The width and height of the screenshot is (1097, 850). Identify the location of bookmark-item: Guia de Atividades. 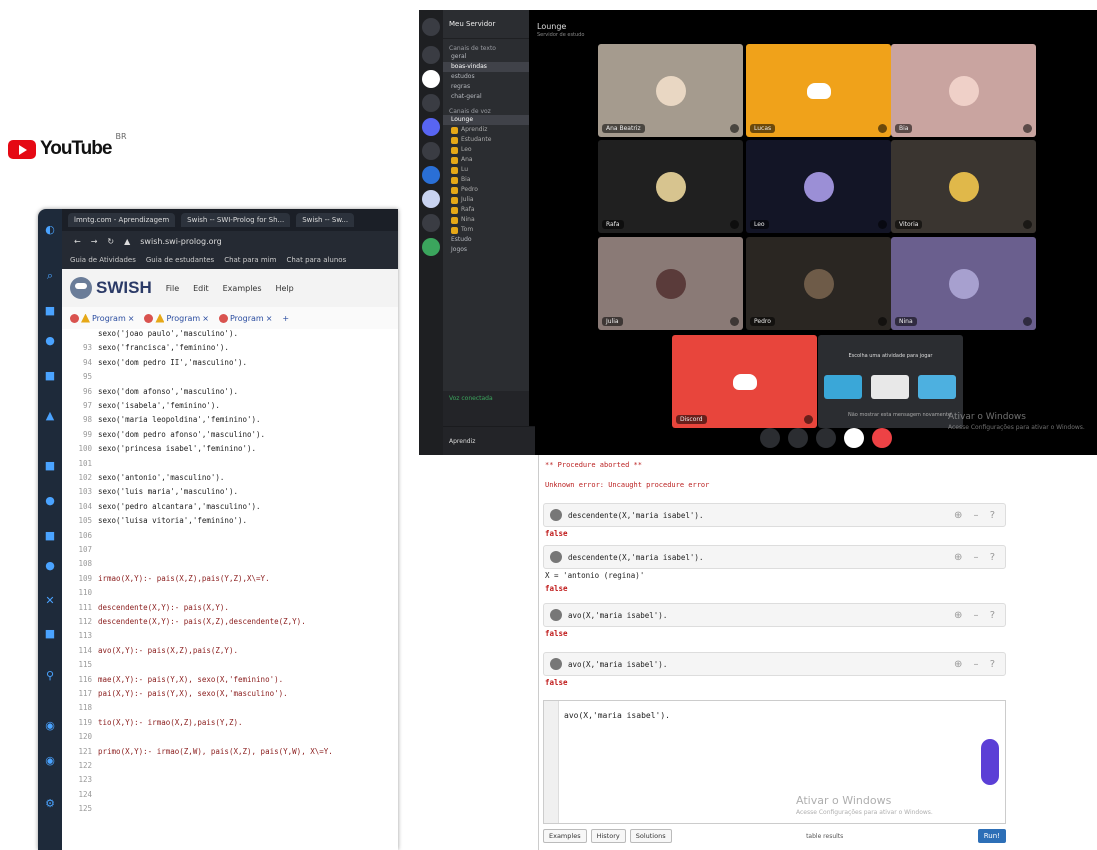
(103, 260).